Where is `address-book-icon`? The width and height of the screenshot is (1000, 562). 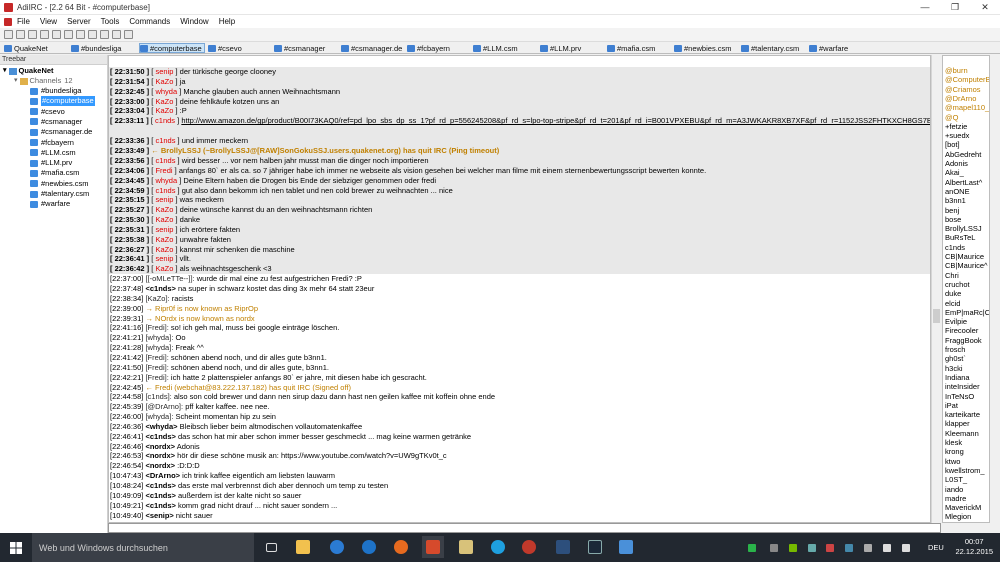 address-book-icon is located at coordinates (44, 34).